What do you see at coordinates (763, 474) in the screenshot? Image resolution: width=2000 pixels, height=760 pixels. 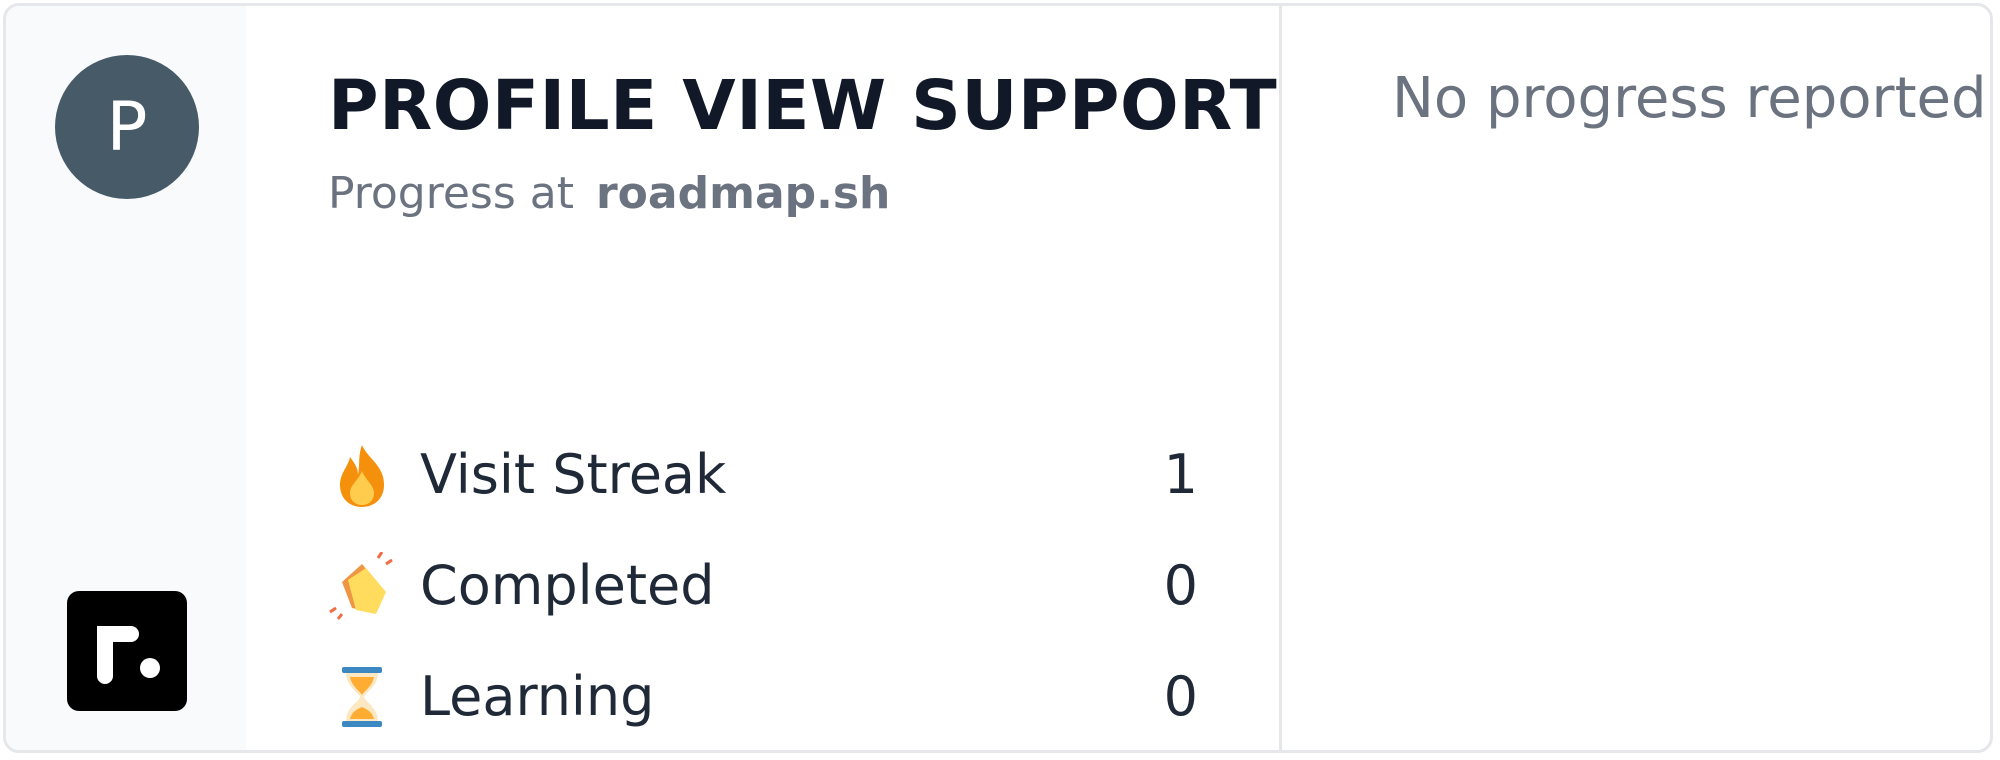 I see `stat-visit-streak: Visit Streak 1` at bounding box center [763, 474].